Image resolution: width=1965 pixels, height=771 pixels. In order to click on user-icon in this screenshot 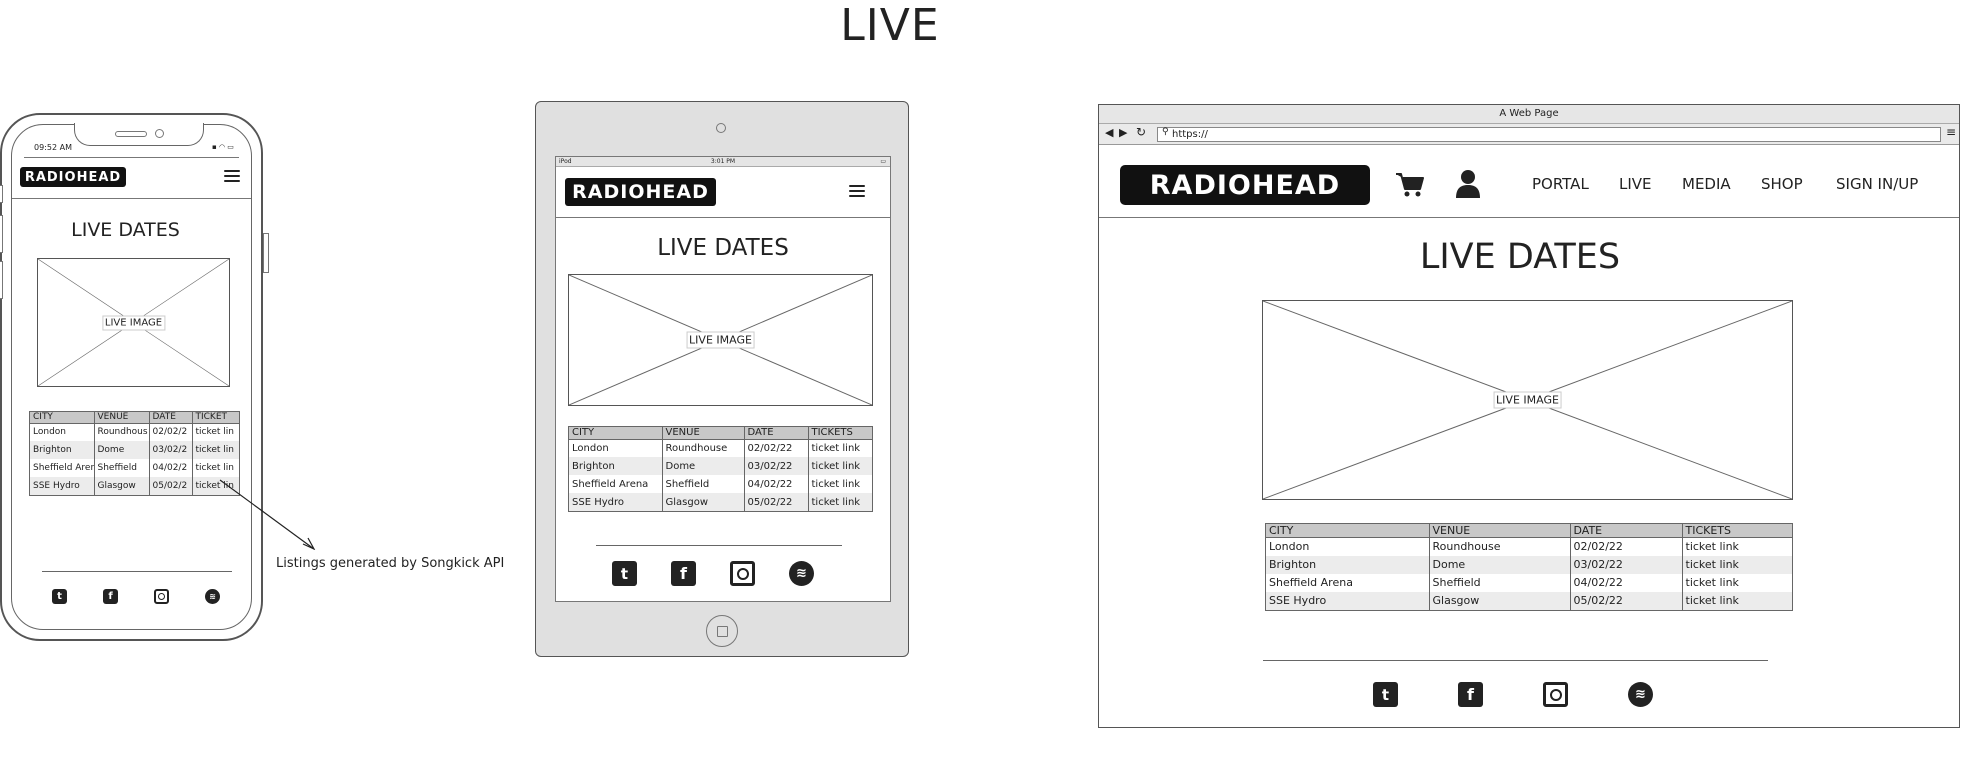, I will do `click(1468, 184)`.